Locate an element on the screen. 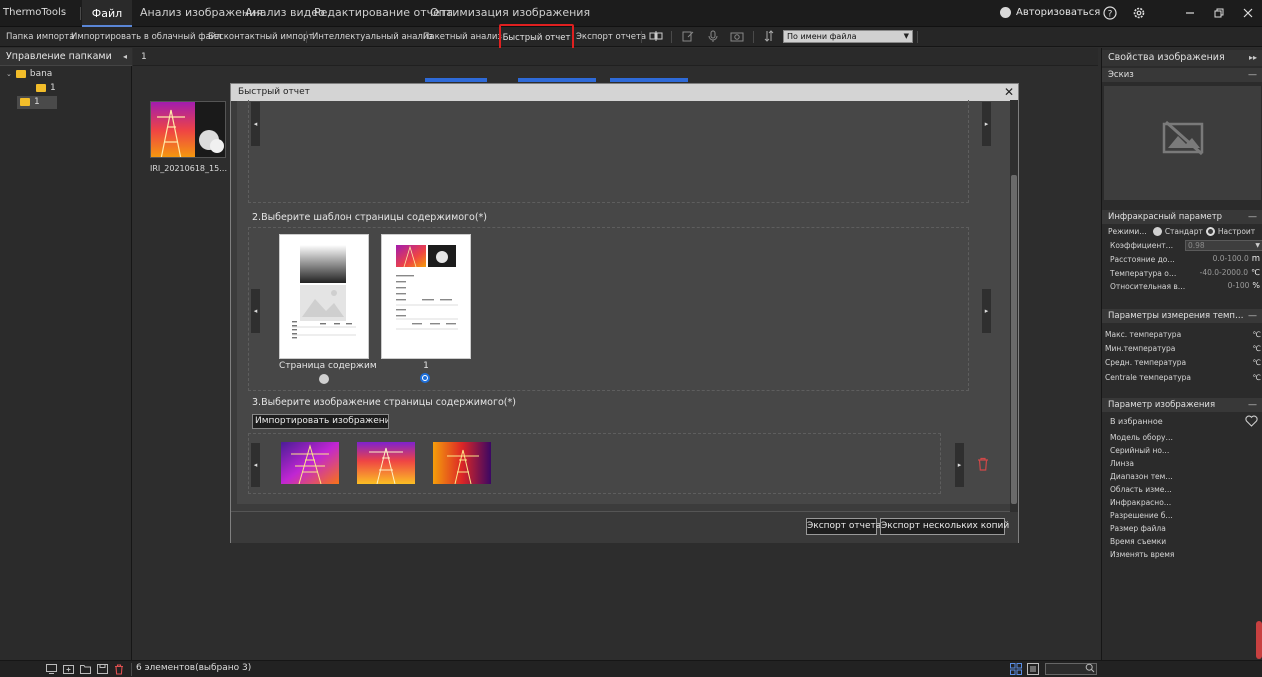  measure-param-header: Параметры измерения темп… — is located at coordinates (1182, 316).